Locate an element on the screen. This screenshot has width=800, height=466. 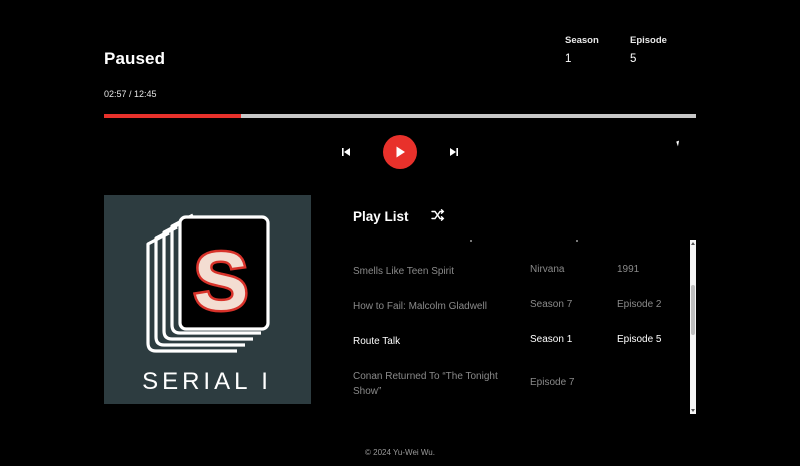
item-episode: Episode 5 is located at coordinates (639, 339).